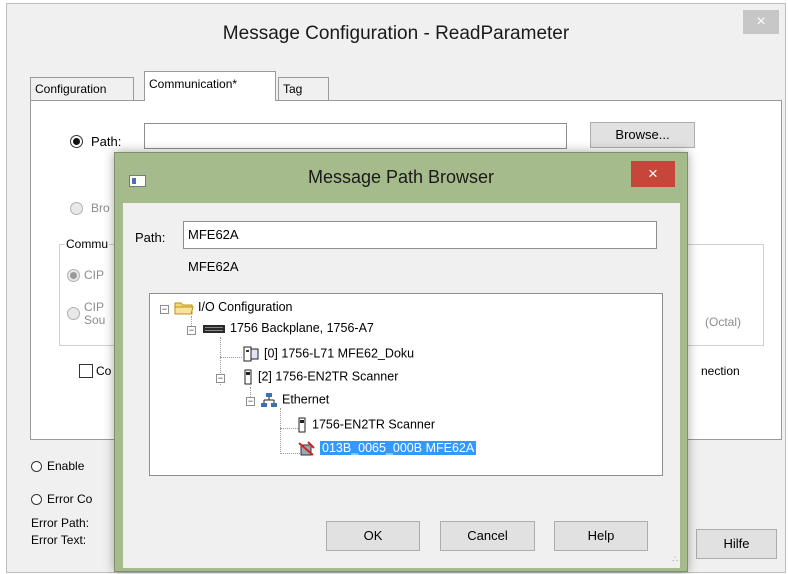  What do you see at coordinates (761, 22) in the screenshot?
I see `main-close-button: ×` at bounding box center [761, 22].